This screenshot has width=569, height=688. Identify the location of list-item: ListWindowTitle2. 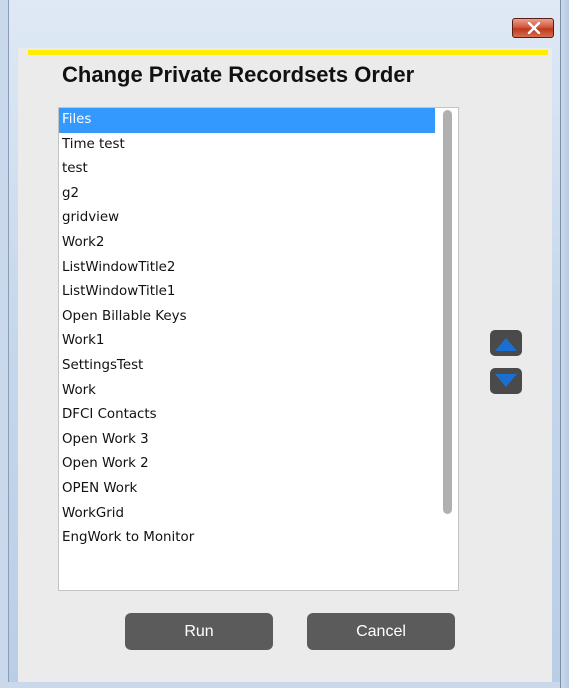
(247, 268).